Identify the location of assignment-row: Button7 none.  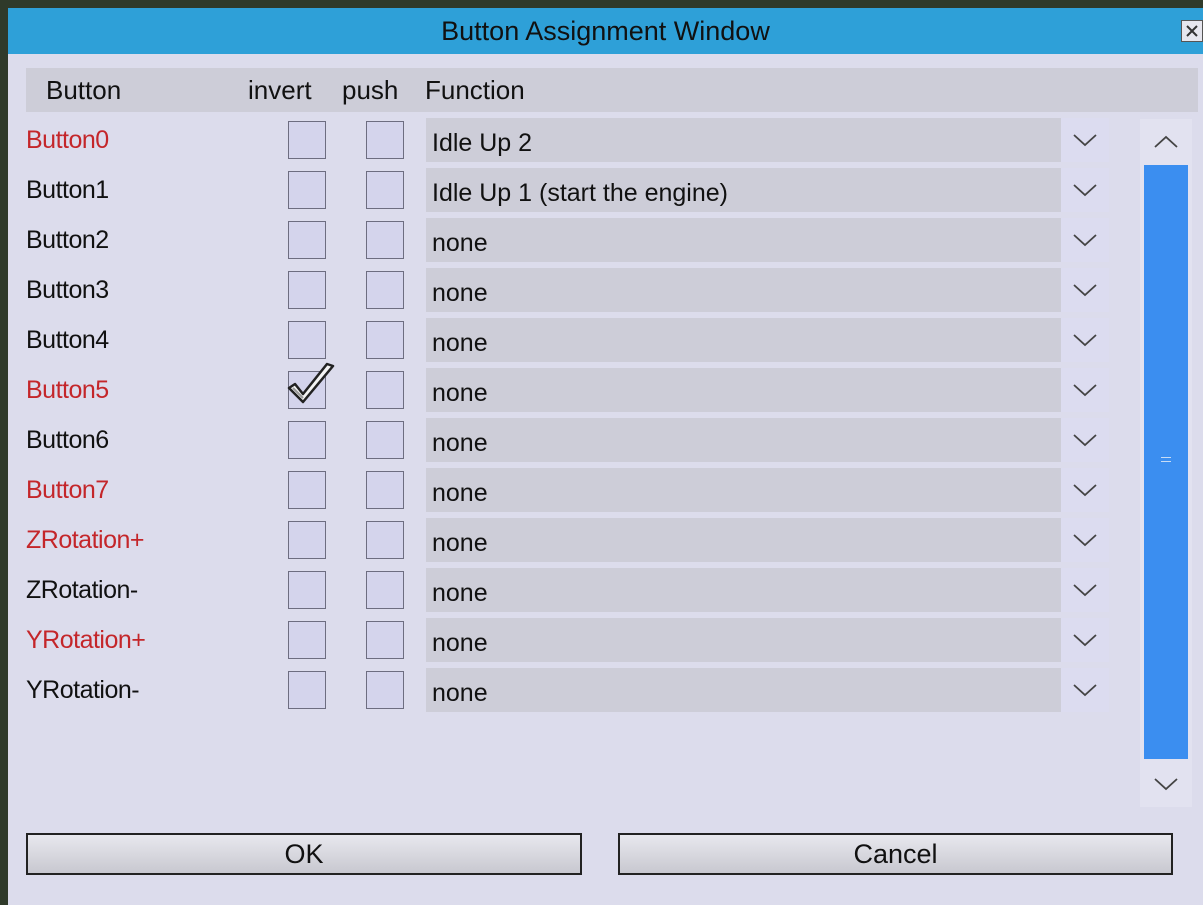
(563, 490).